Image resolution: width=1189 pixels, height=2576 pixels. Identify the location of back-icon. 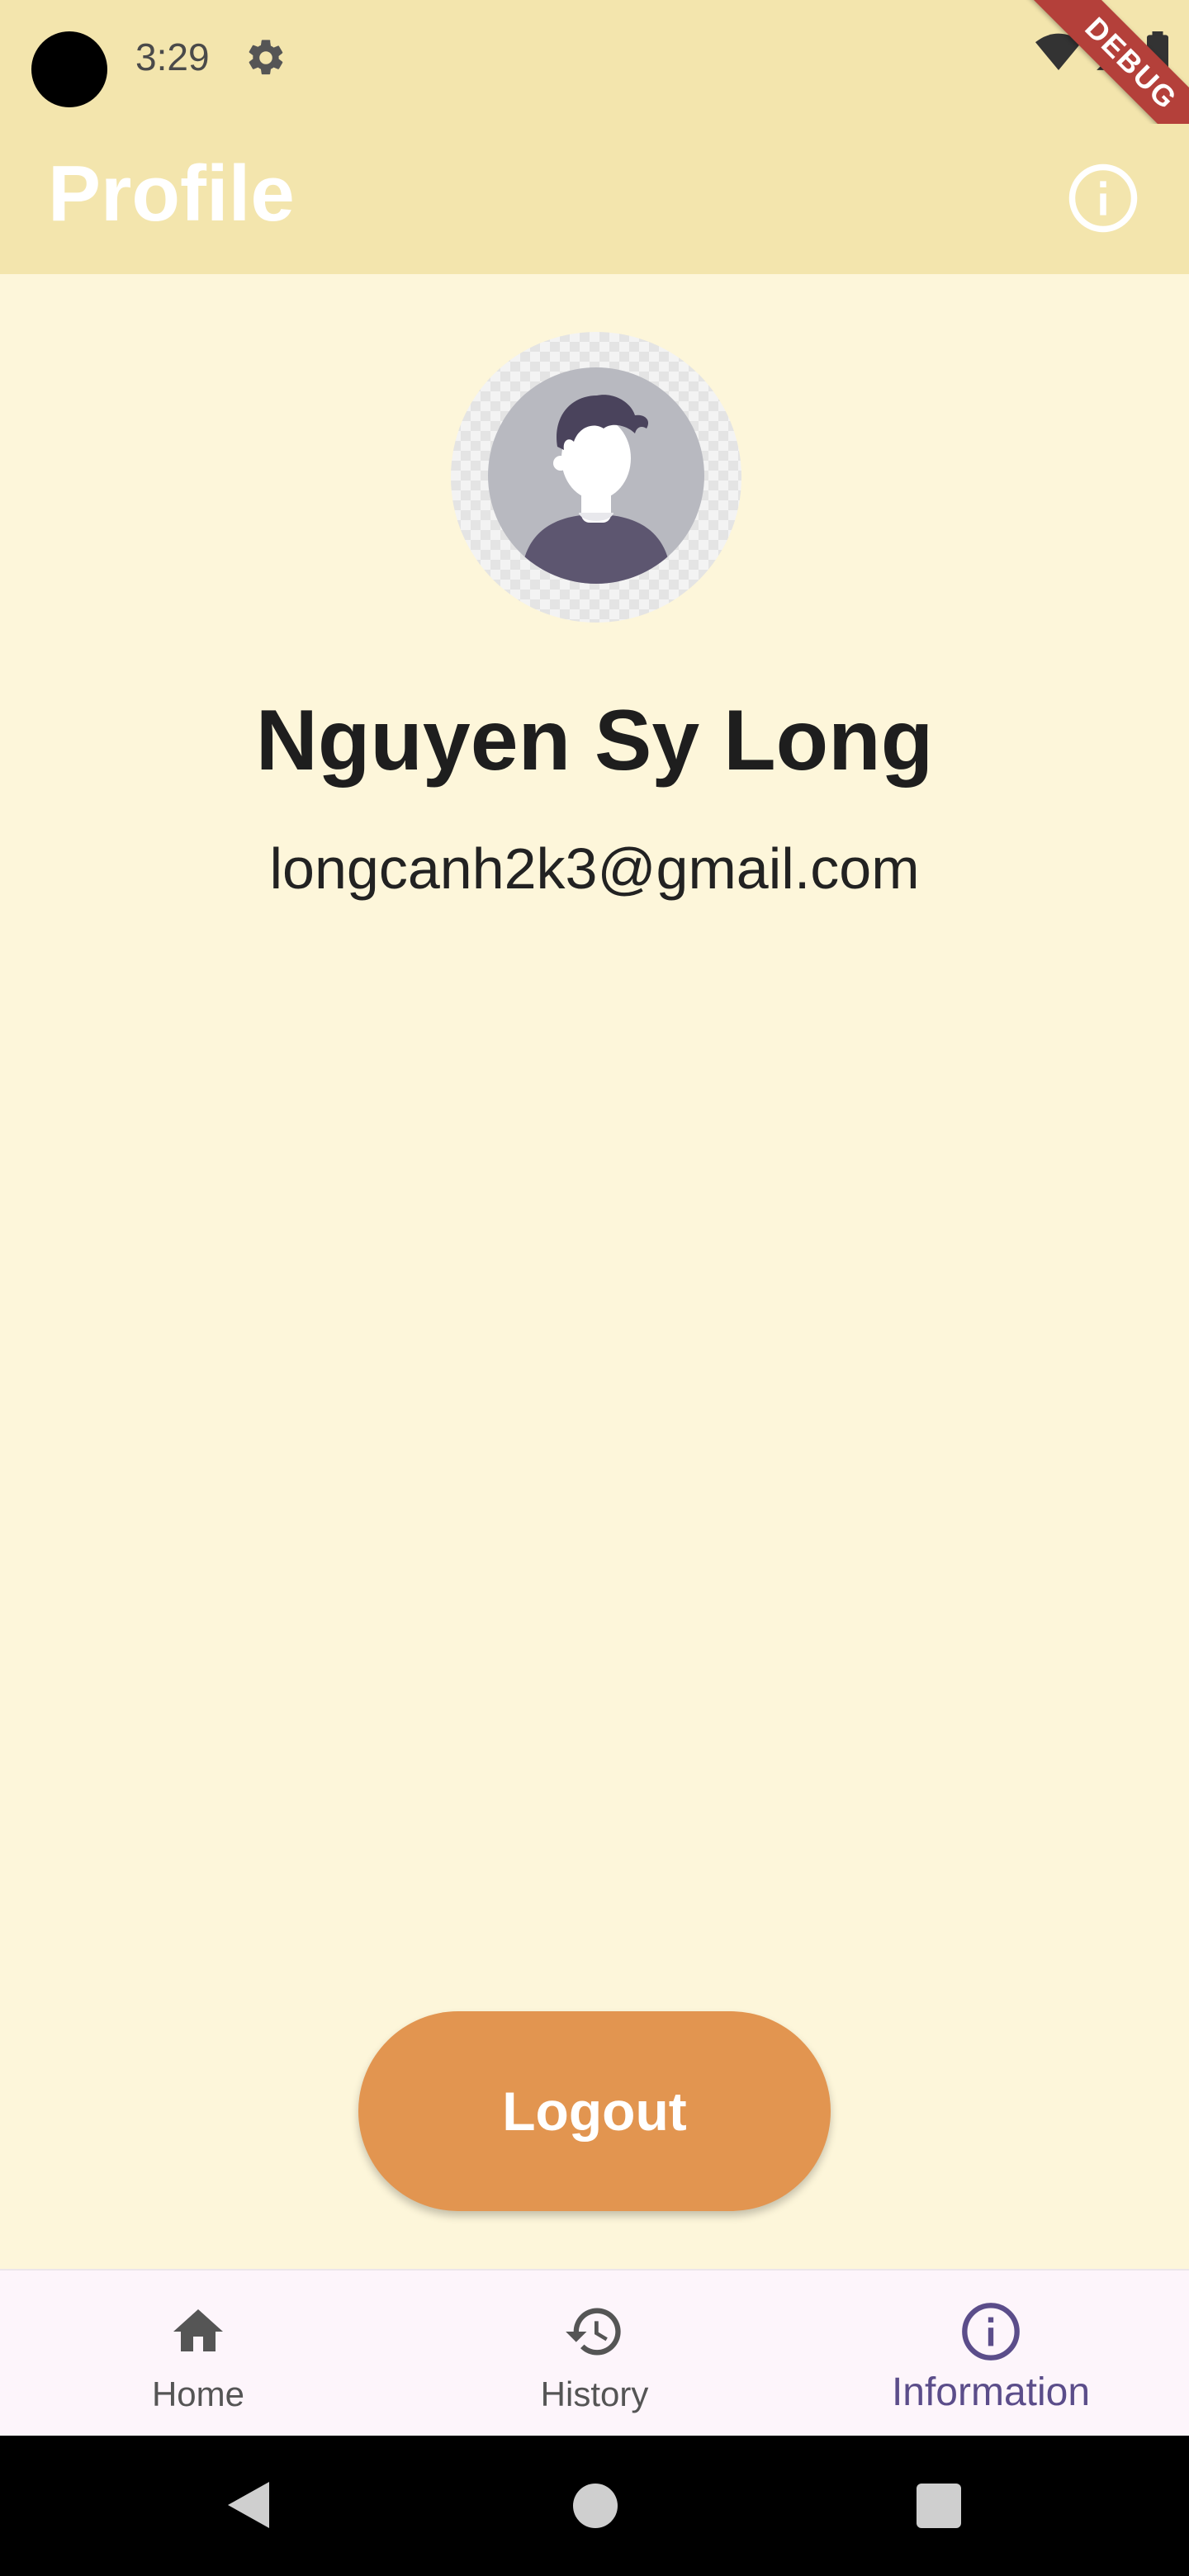
(247, 2507).